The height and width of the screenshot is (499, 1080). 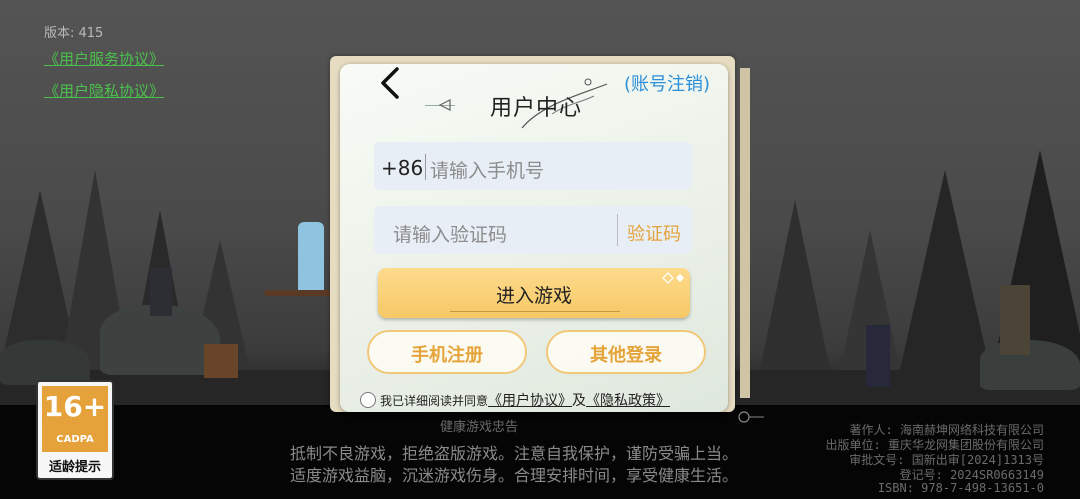 What do you see at coordinates (311, 257) in the screenshot?
I see `character-mage` at bounding box center [311, 257].